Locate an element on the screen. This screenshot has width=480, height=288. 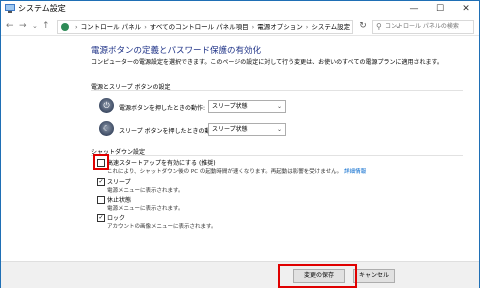
title-bar: システム設定 — ☐ ✕ is located at coordinates (240, 9).